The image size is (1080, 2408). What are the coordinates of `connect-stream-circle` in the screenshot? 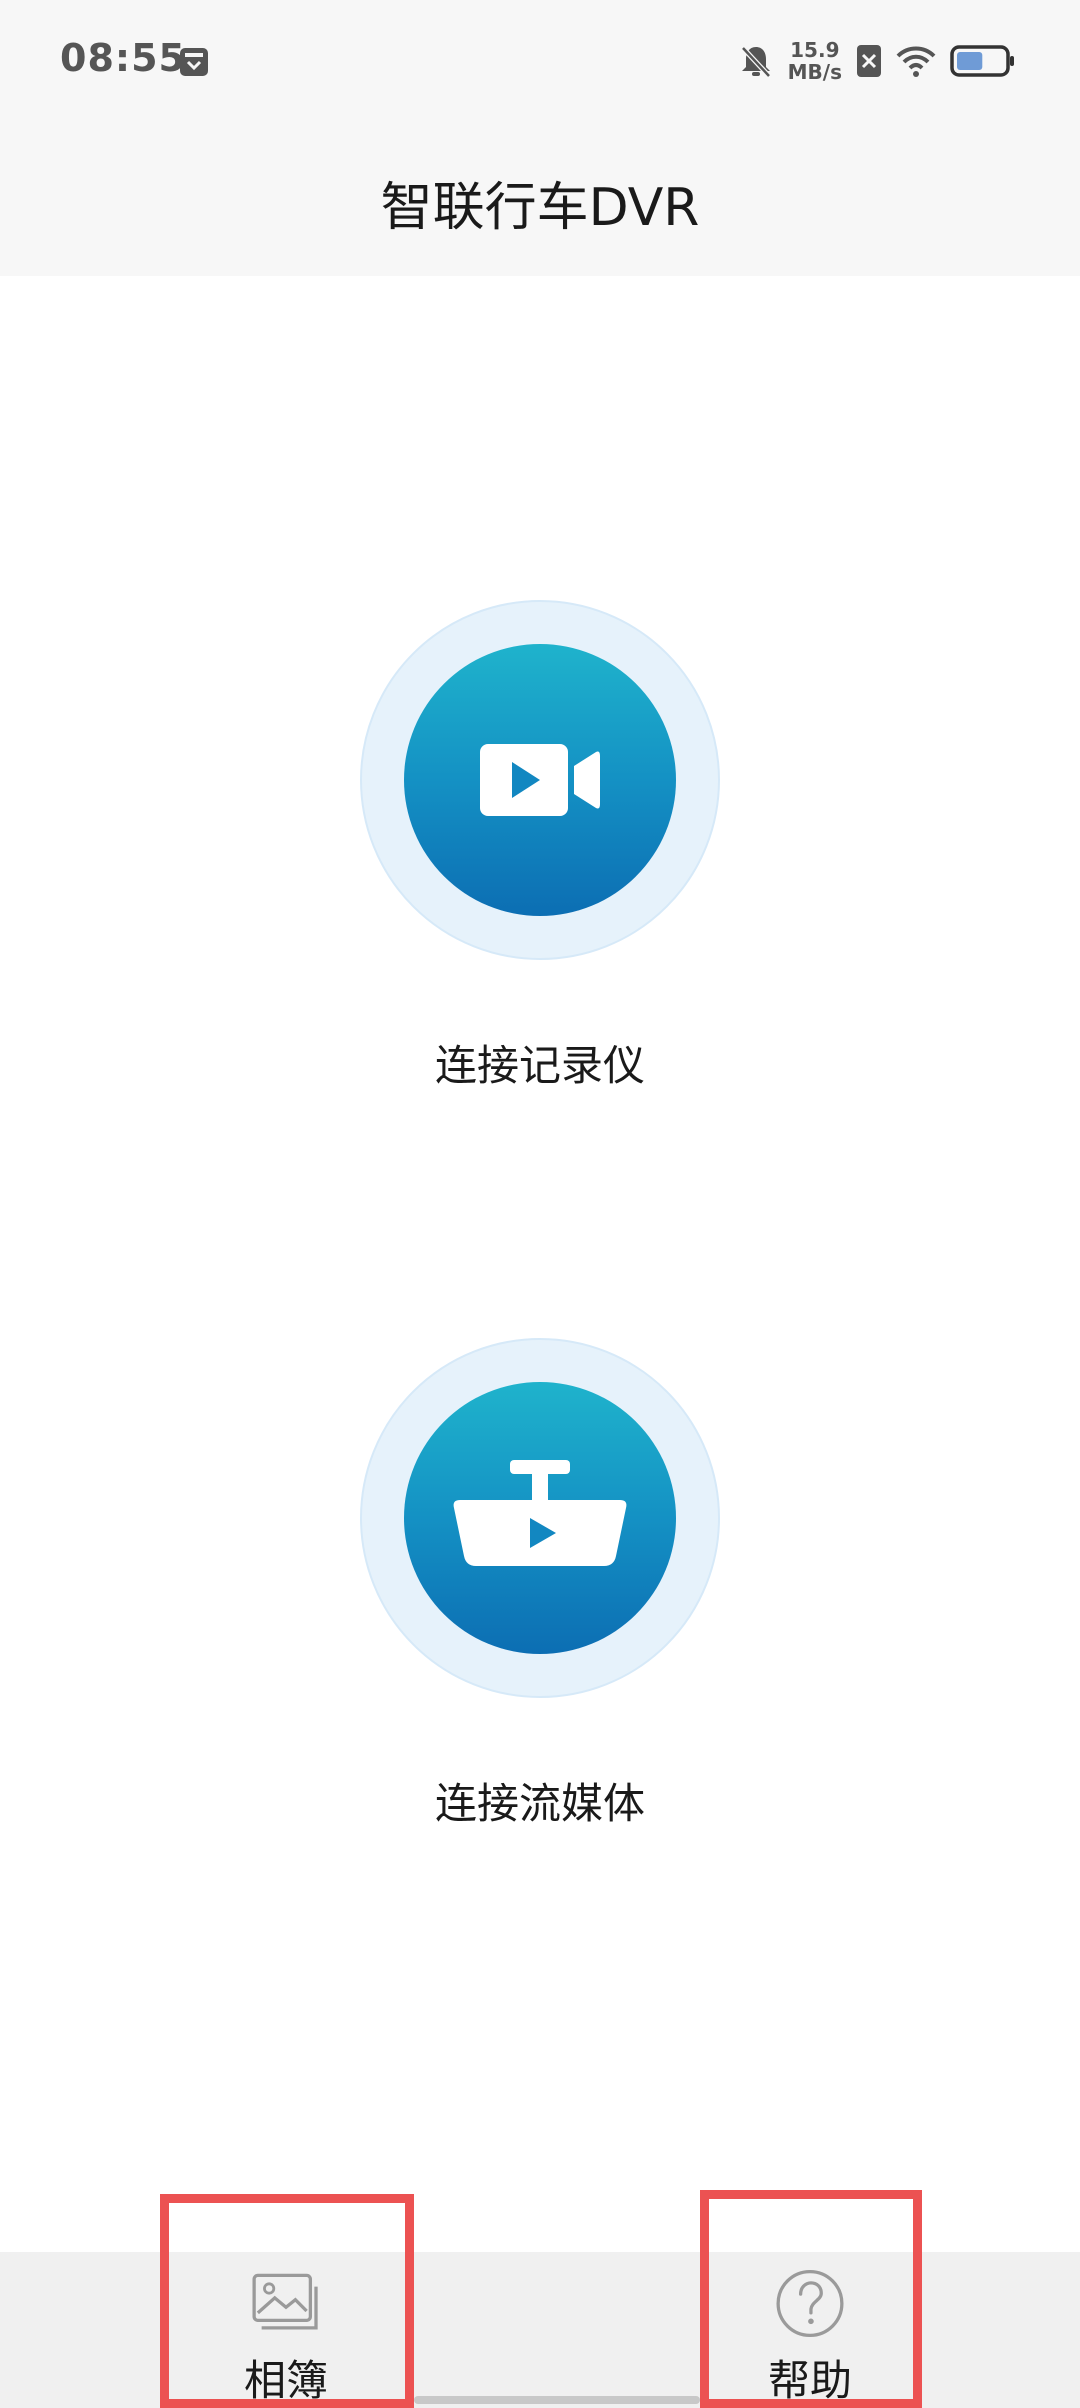 It's located at (540, 1518).